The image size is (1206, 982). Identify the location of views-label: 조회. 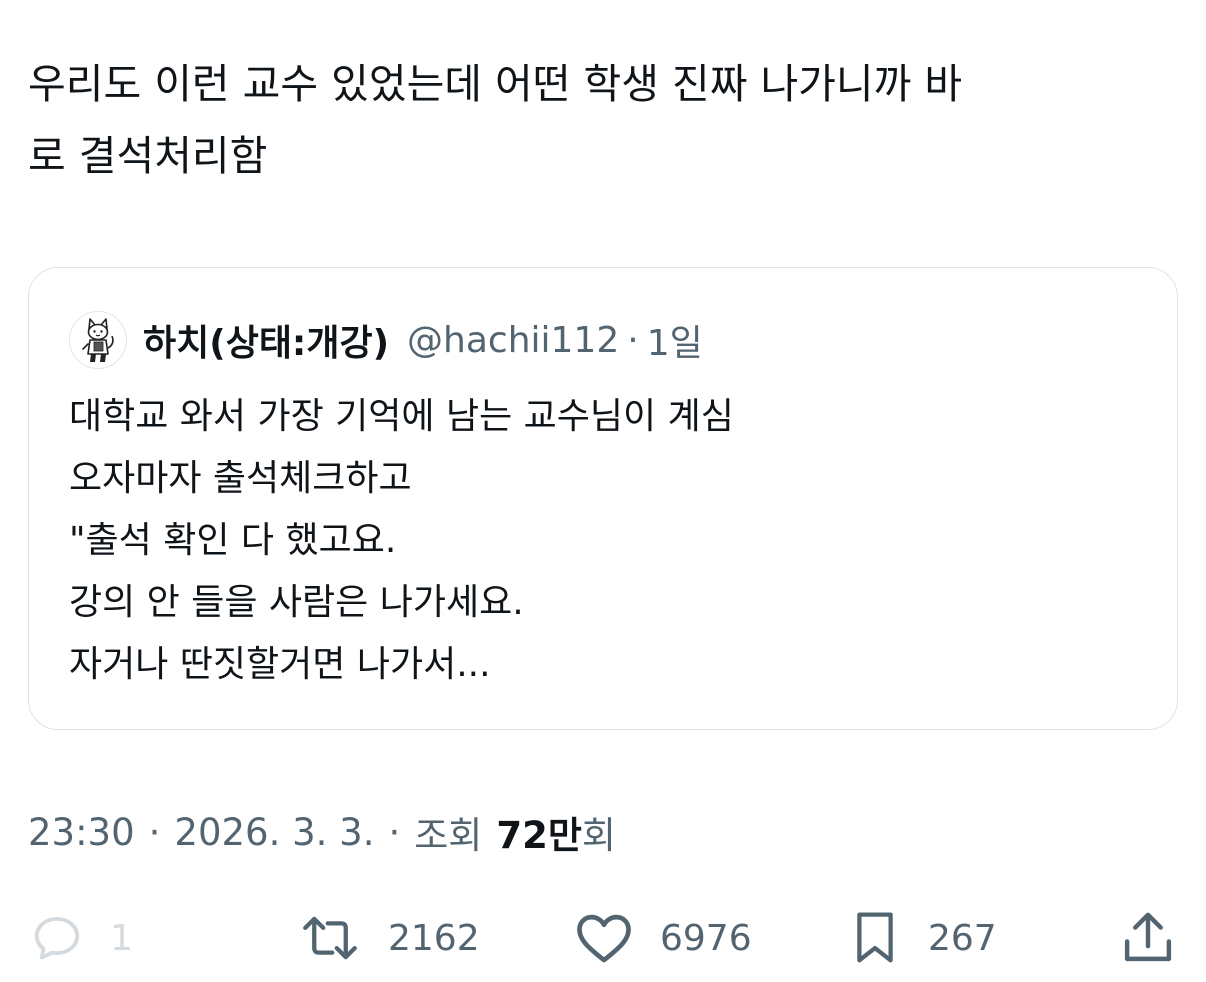
(448, 835).